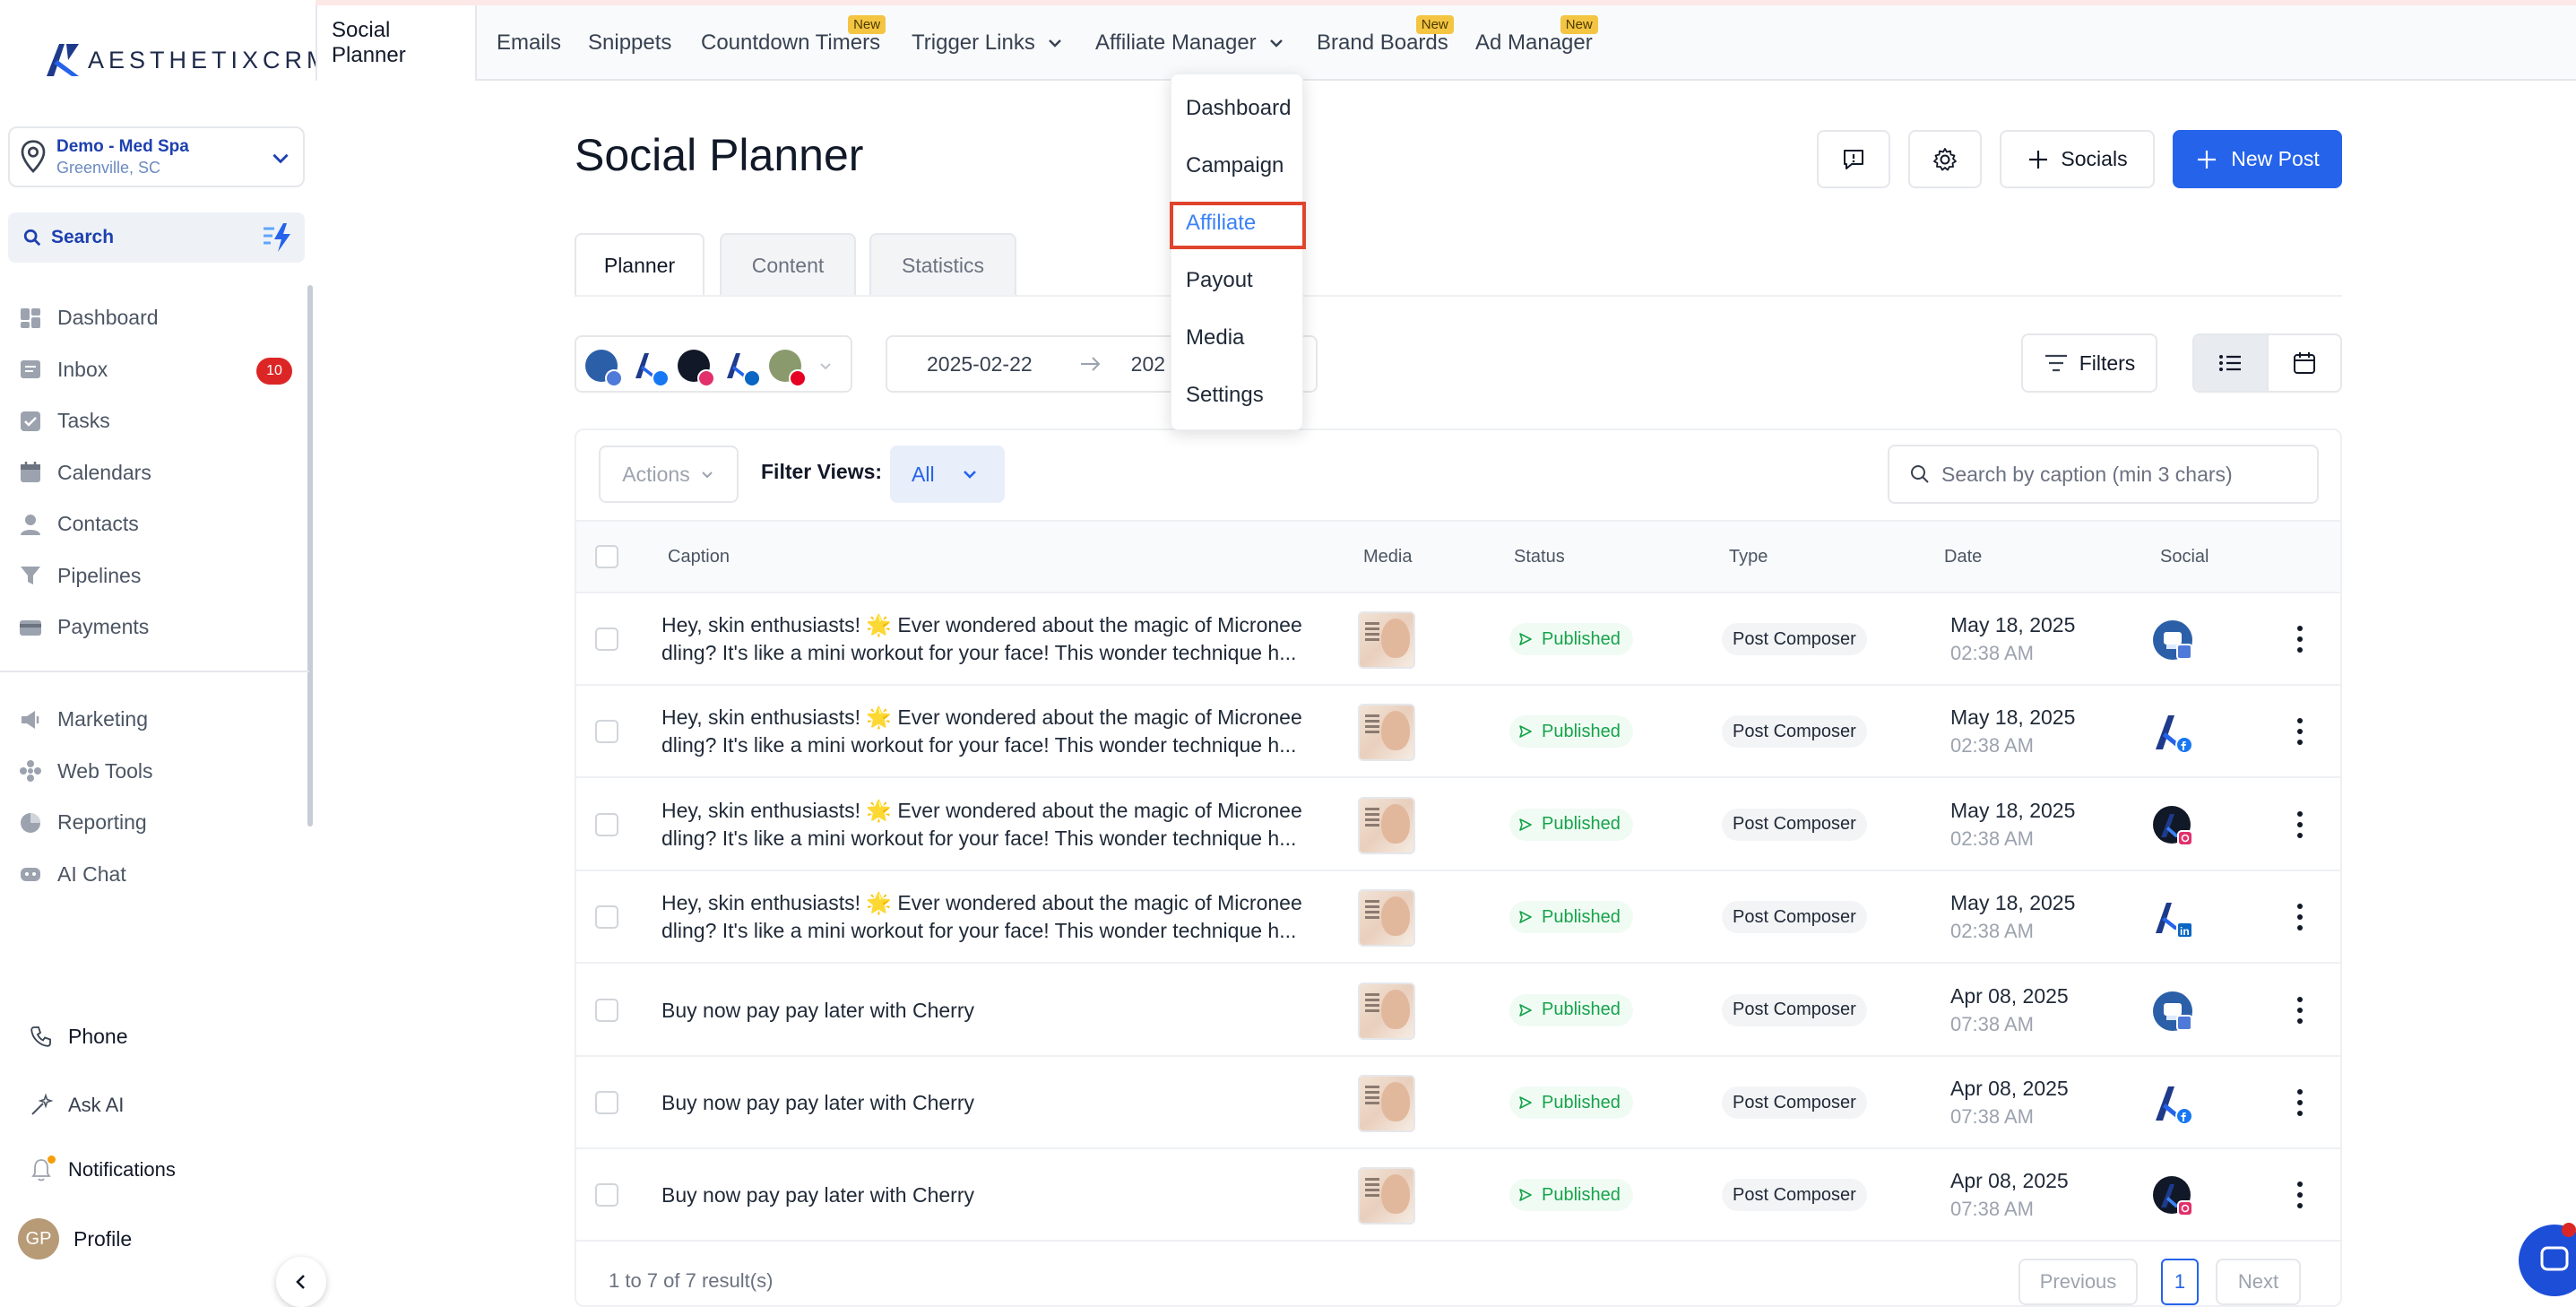 Image resolution: width=2576 pixels, height=1307 pixels. I want to click on facebook-social-icon, so click(2172, 733).